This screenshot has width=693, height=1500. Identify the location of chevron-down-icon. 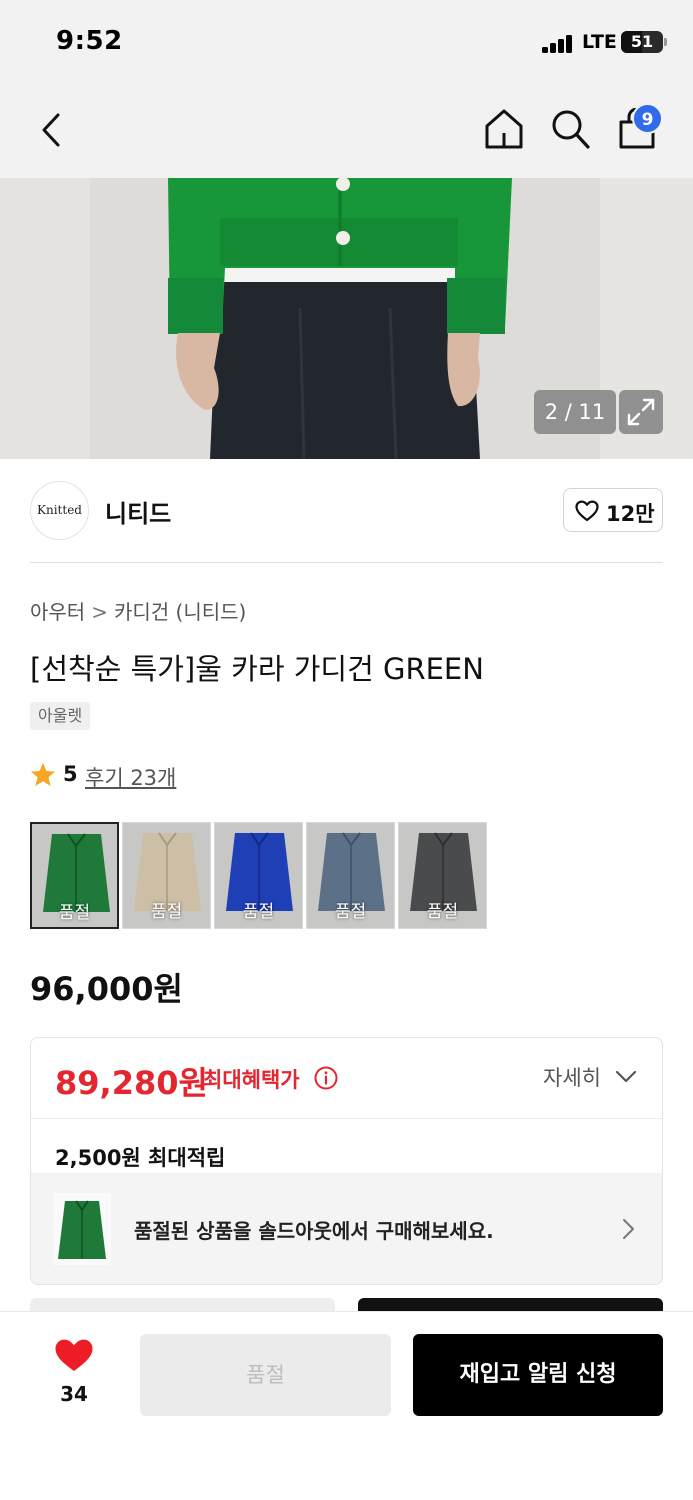
(626, 1076).